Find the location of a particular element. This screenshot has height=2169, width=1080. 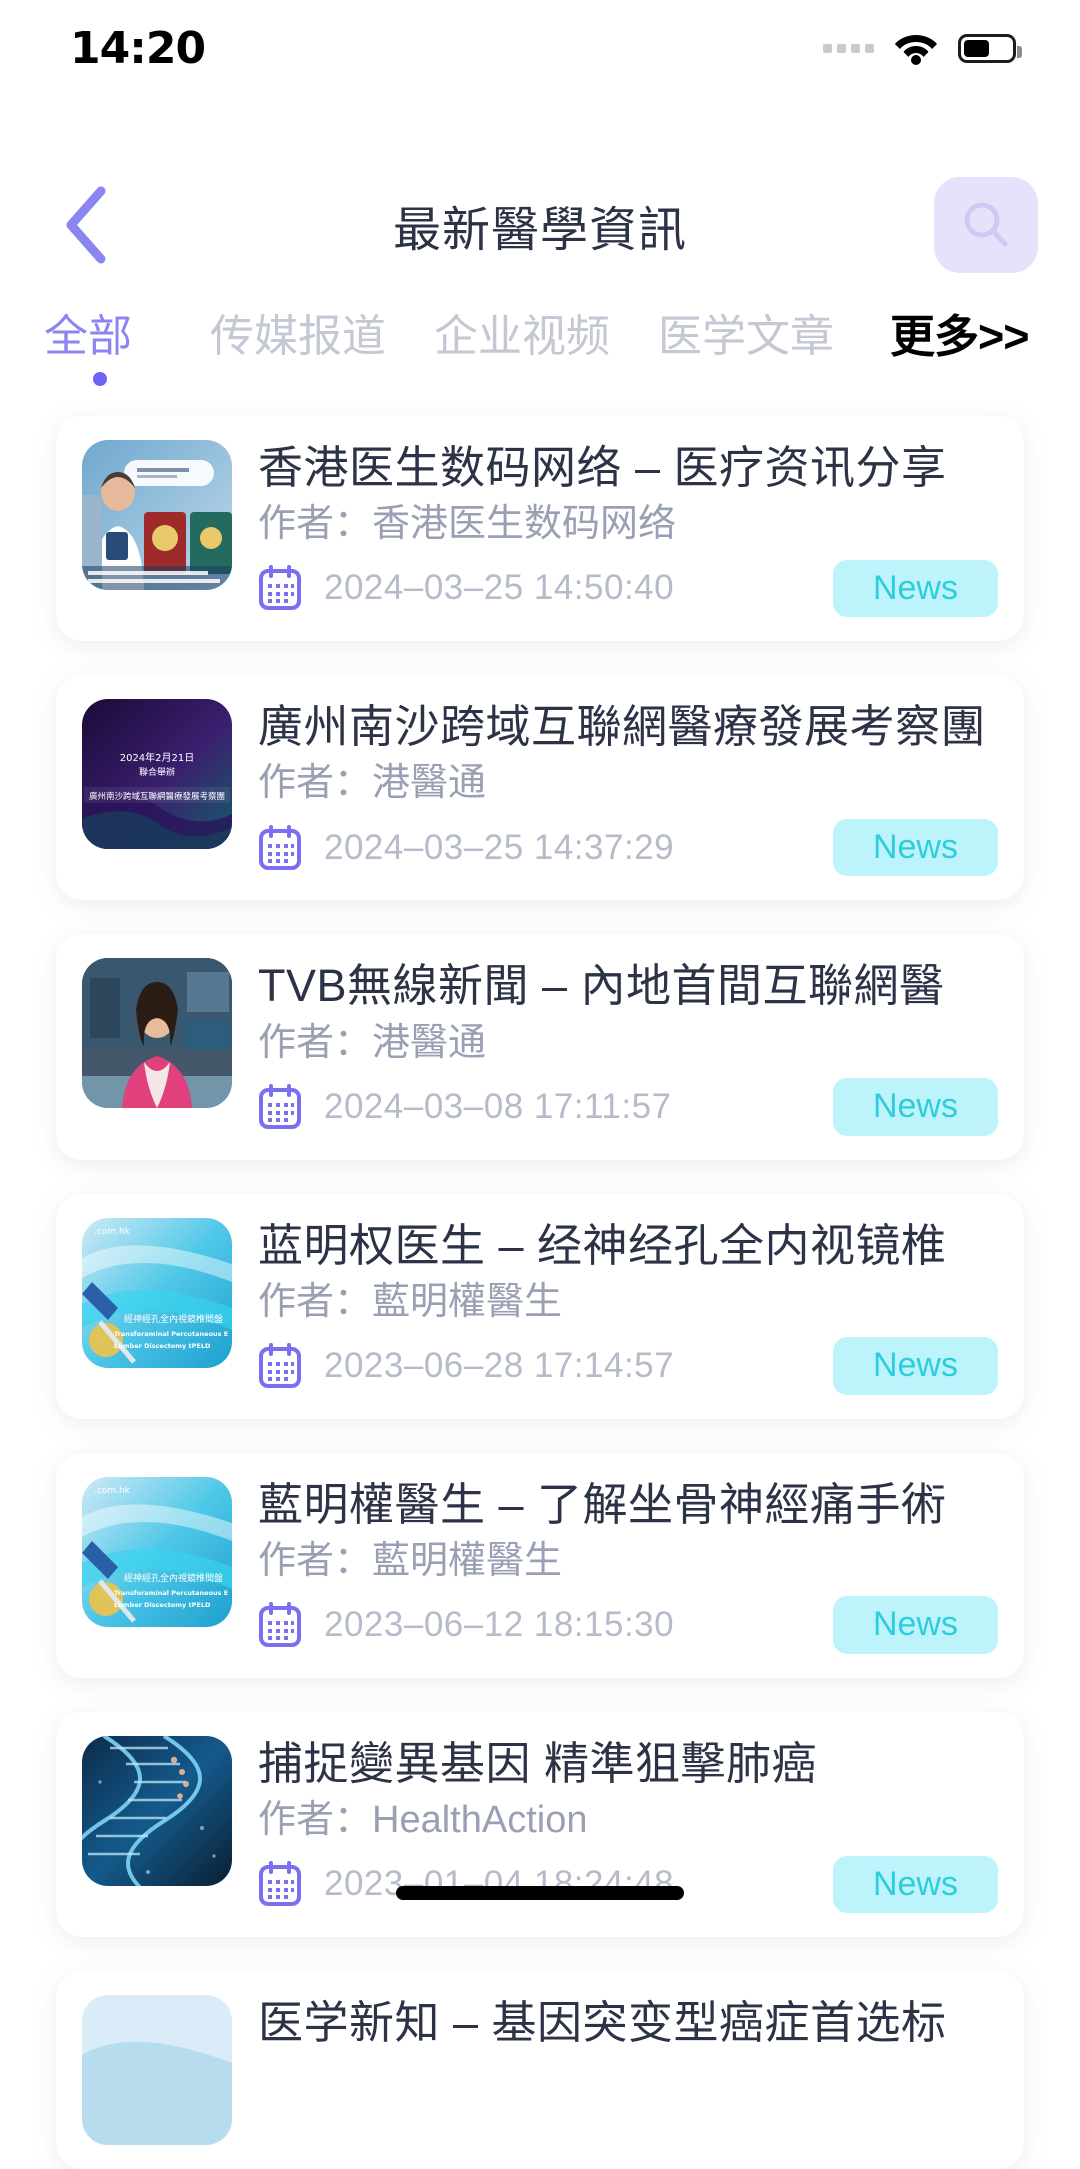

article-thumbnail: 2024年2月21日 聯合舉辦 廣州南沙跨域互聯網醫療發展考察團 is located at coordinates (157, 774).